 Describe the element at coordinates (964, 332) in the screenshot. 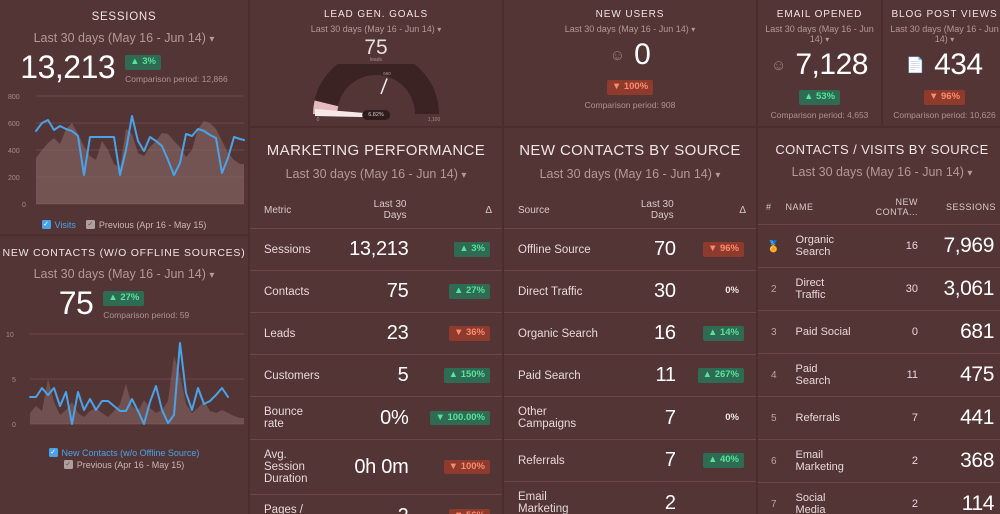

I see `row-sessions: 681` at that location.